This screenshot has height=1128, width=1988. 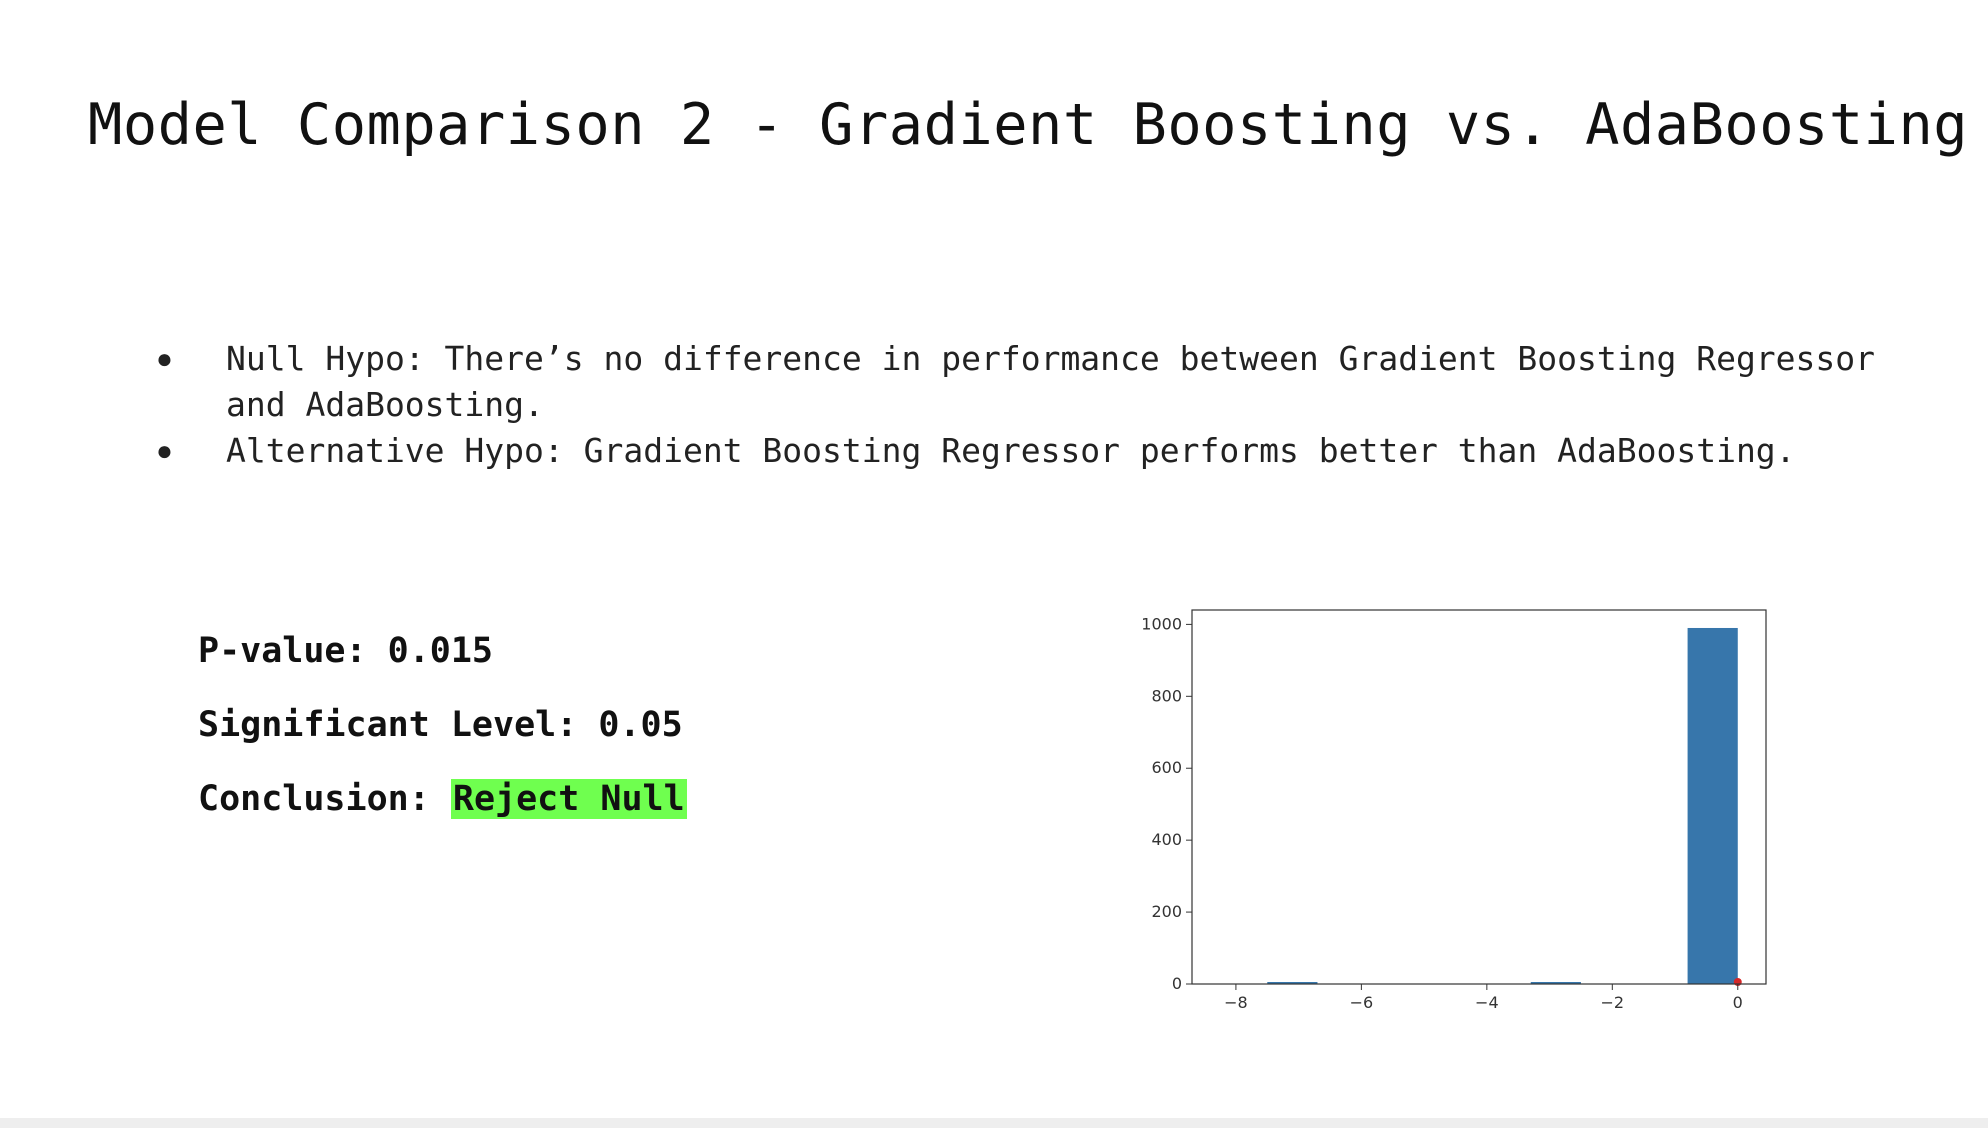 What do you see at coordinates (1166, 767) in the screenshot?
I see `y-tick-label: 600` at bounding box center [1166, 767].